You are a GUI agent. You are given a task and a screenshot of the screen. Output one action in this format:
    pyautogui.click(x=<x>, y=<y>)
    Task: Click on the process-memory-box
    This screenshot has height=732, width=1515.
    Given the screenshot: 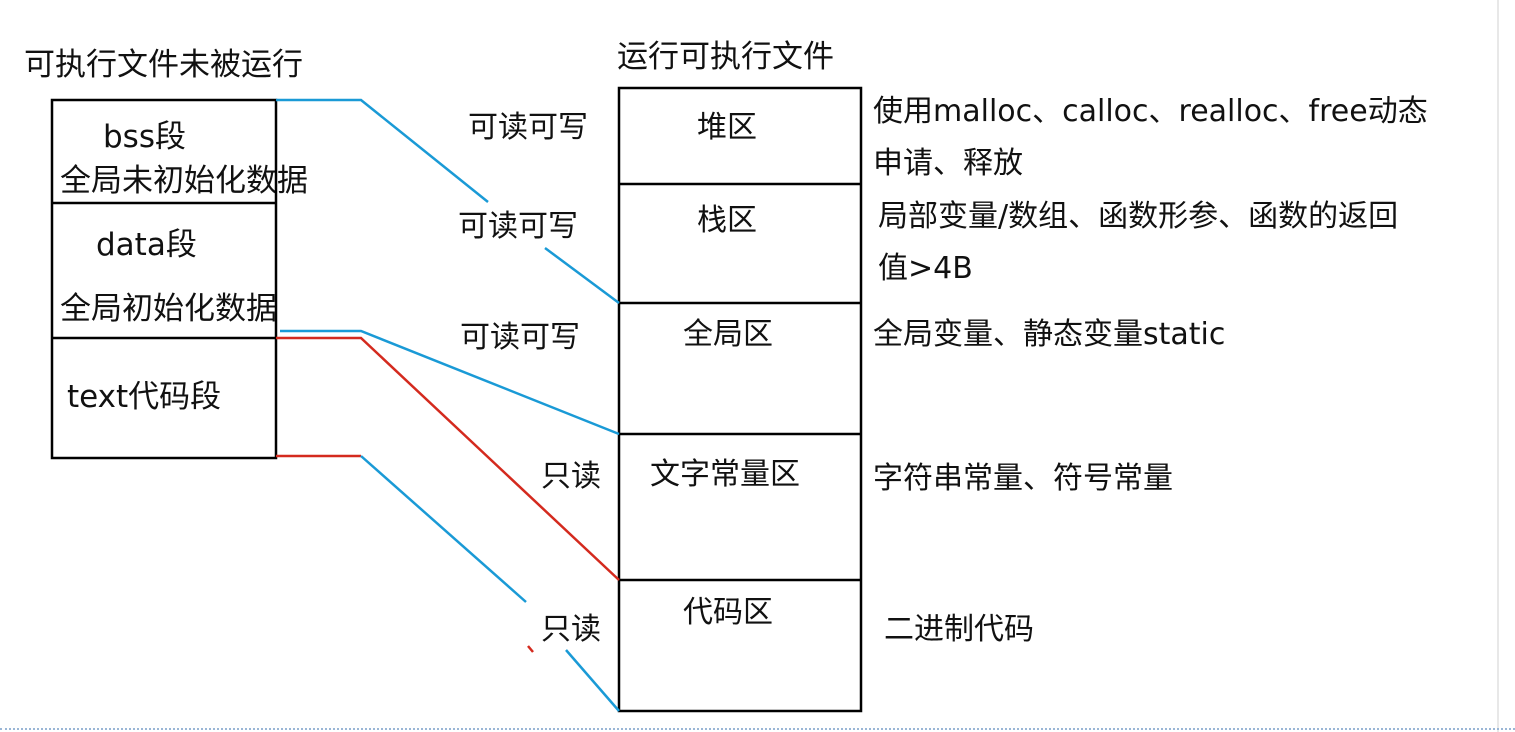 What is the action you would take?
    pyautogui.click(x=740, y=399)
    